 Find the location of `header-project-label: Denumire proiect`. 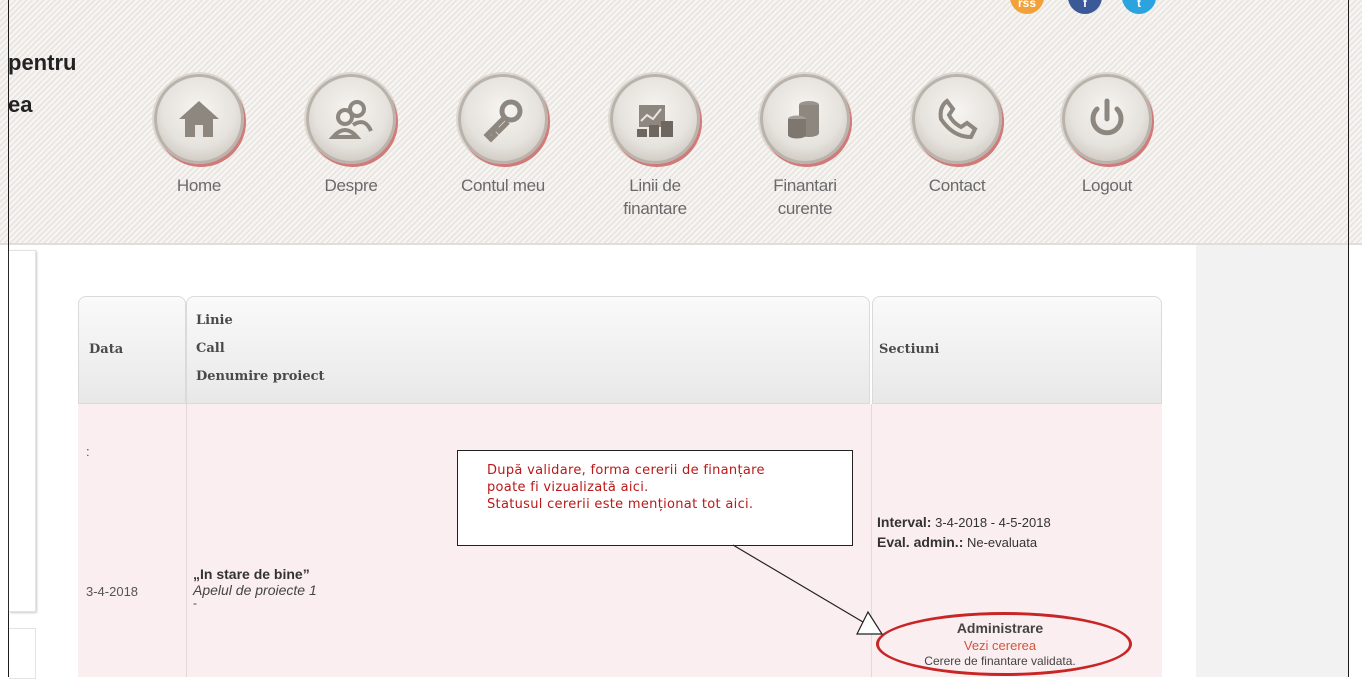

header-project-label: Denumire proiect is located at coordinates (260, 376).